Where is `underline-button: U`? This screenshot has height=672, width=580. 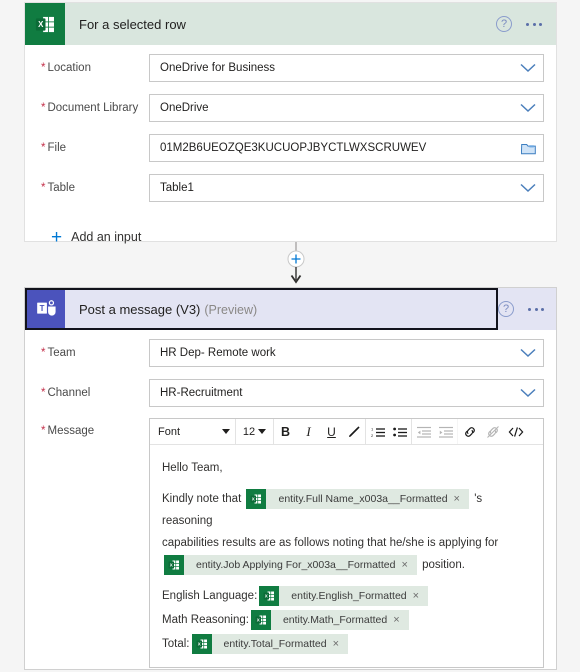
underline-button: U is located at coordinates (331, 431).